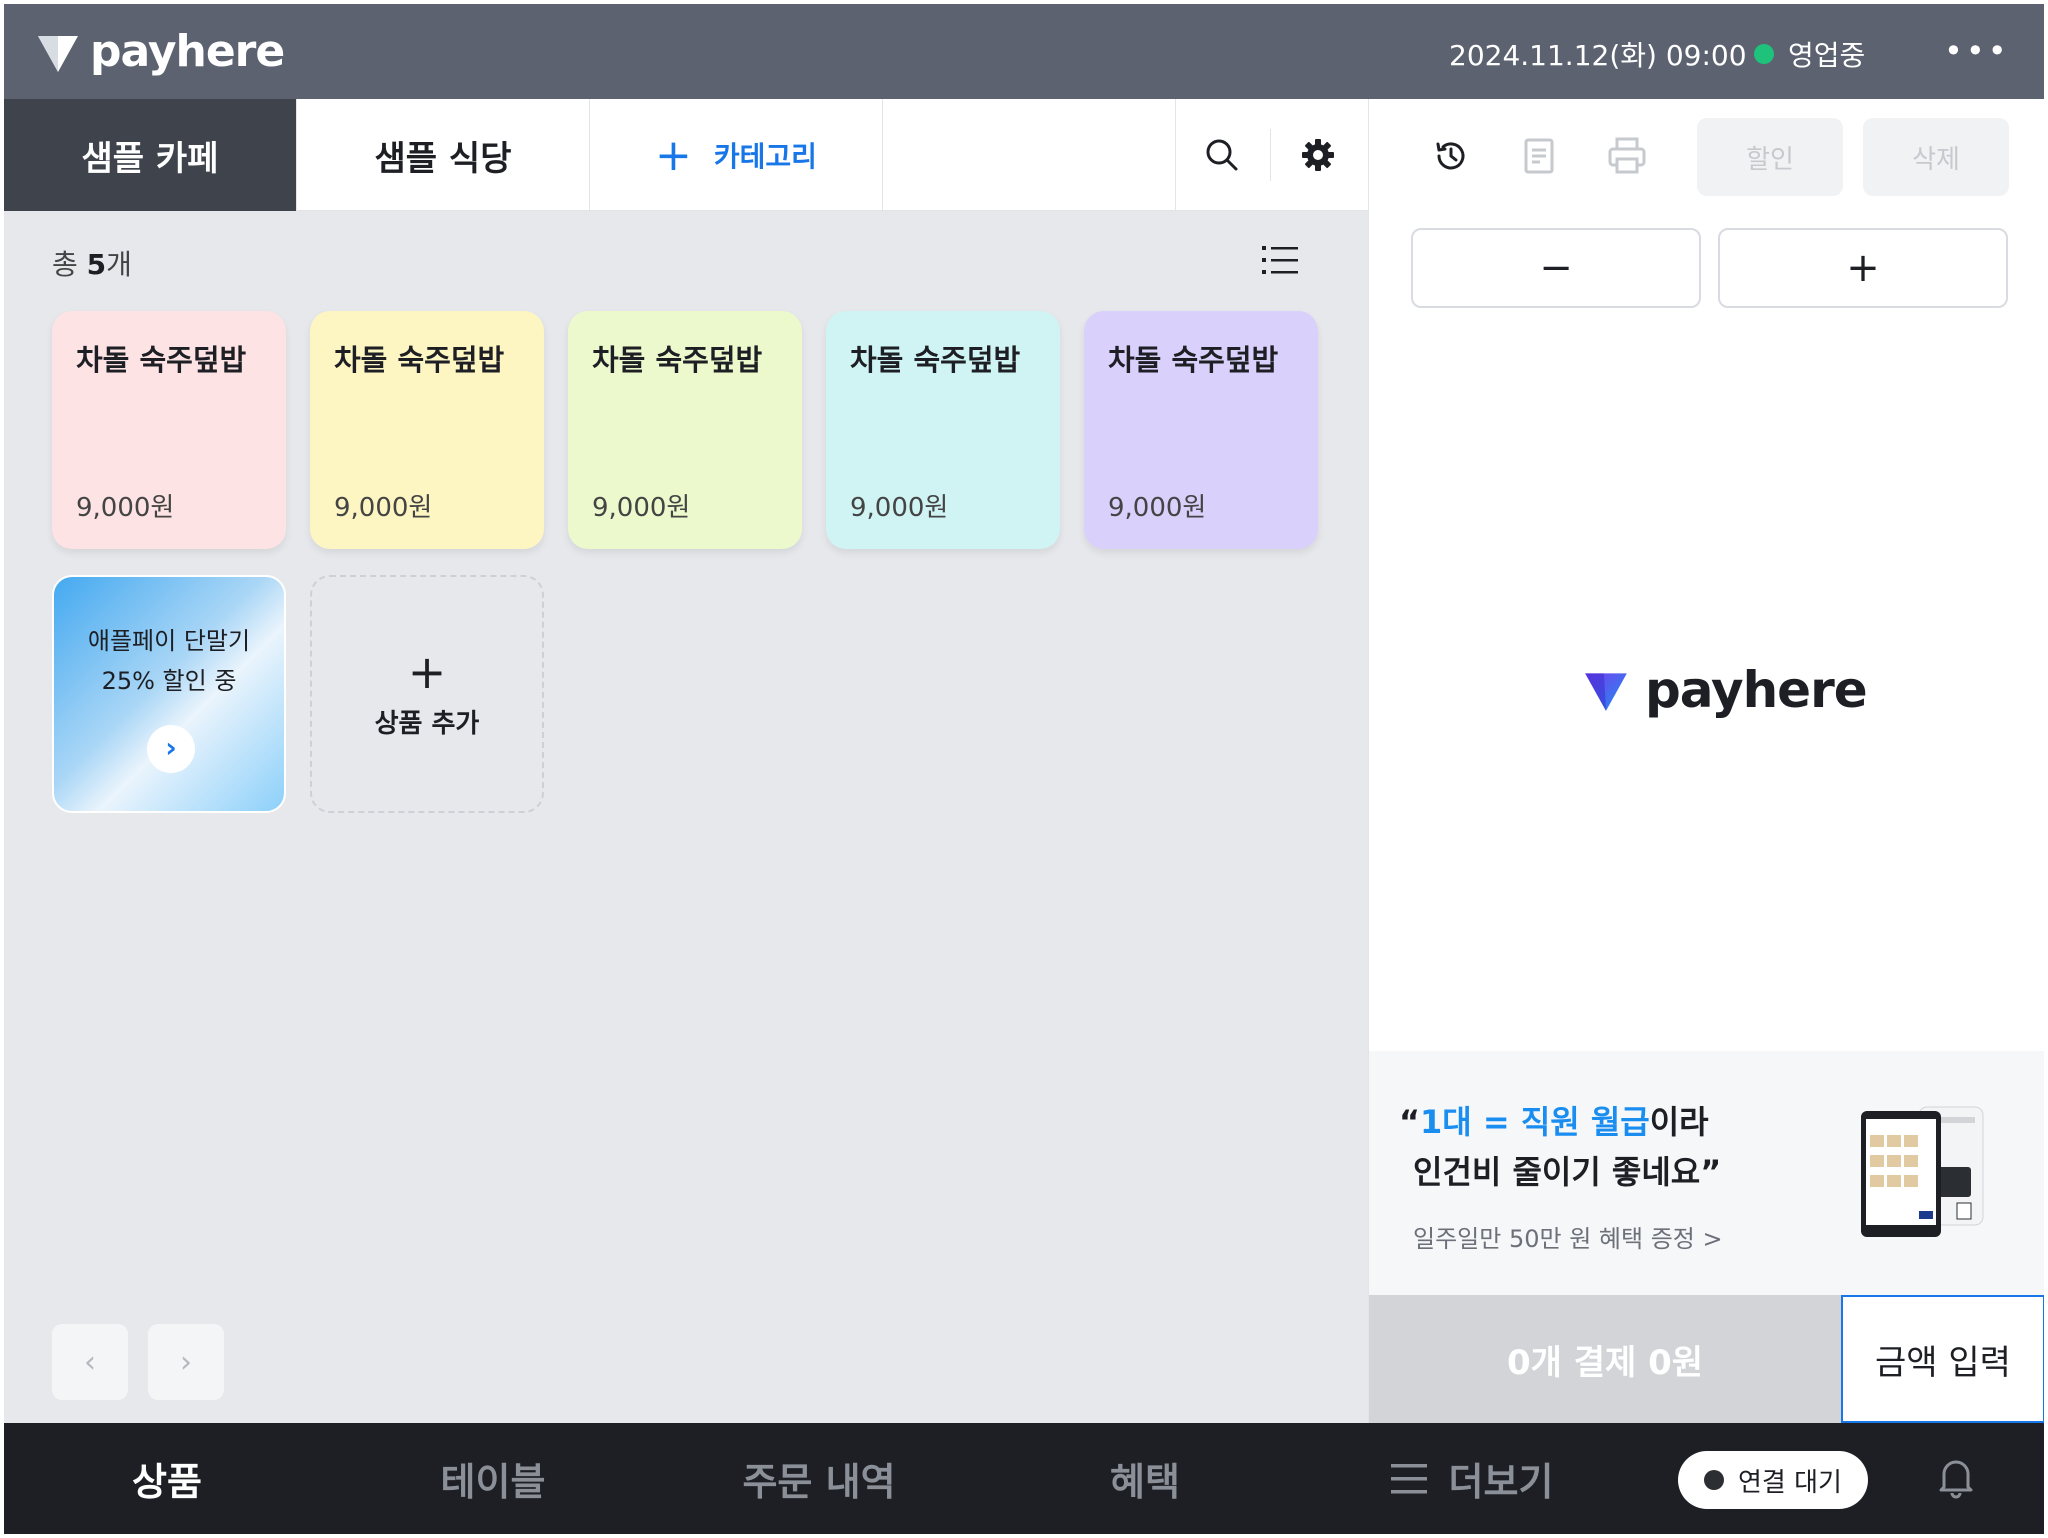  What do you see at coordinates (443, 155) in the screenshot?
I see `tab-sample-restaurant: 샘플 식당` at bounding box center [443, 155].